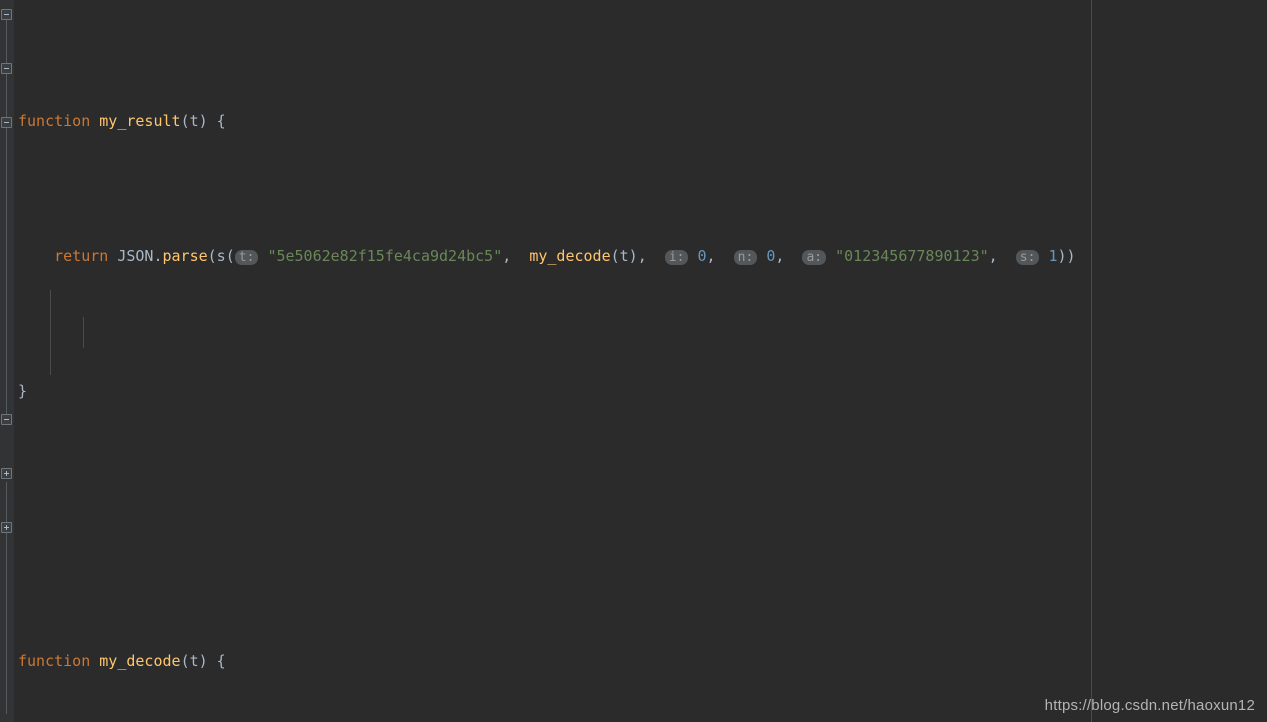 This screenshot has width=1267, height=722. What do you see at coordinates (140, 121) in the screenshot?
I see `function-name-my-result: my_result` at bounding box center [140, 121].